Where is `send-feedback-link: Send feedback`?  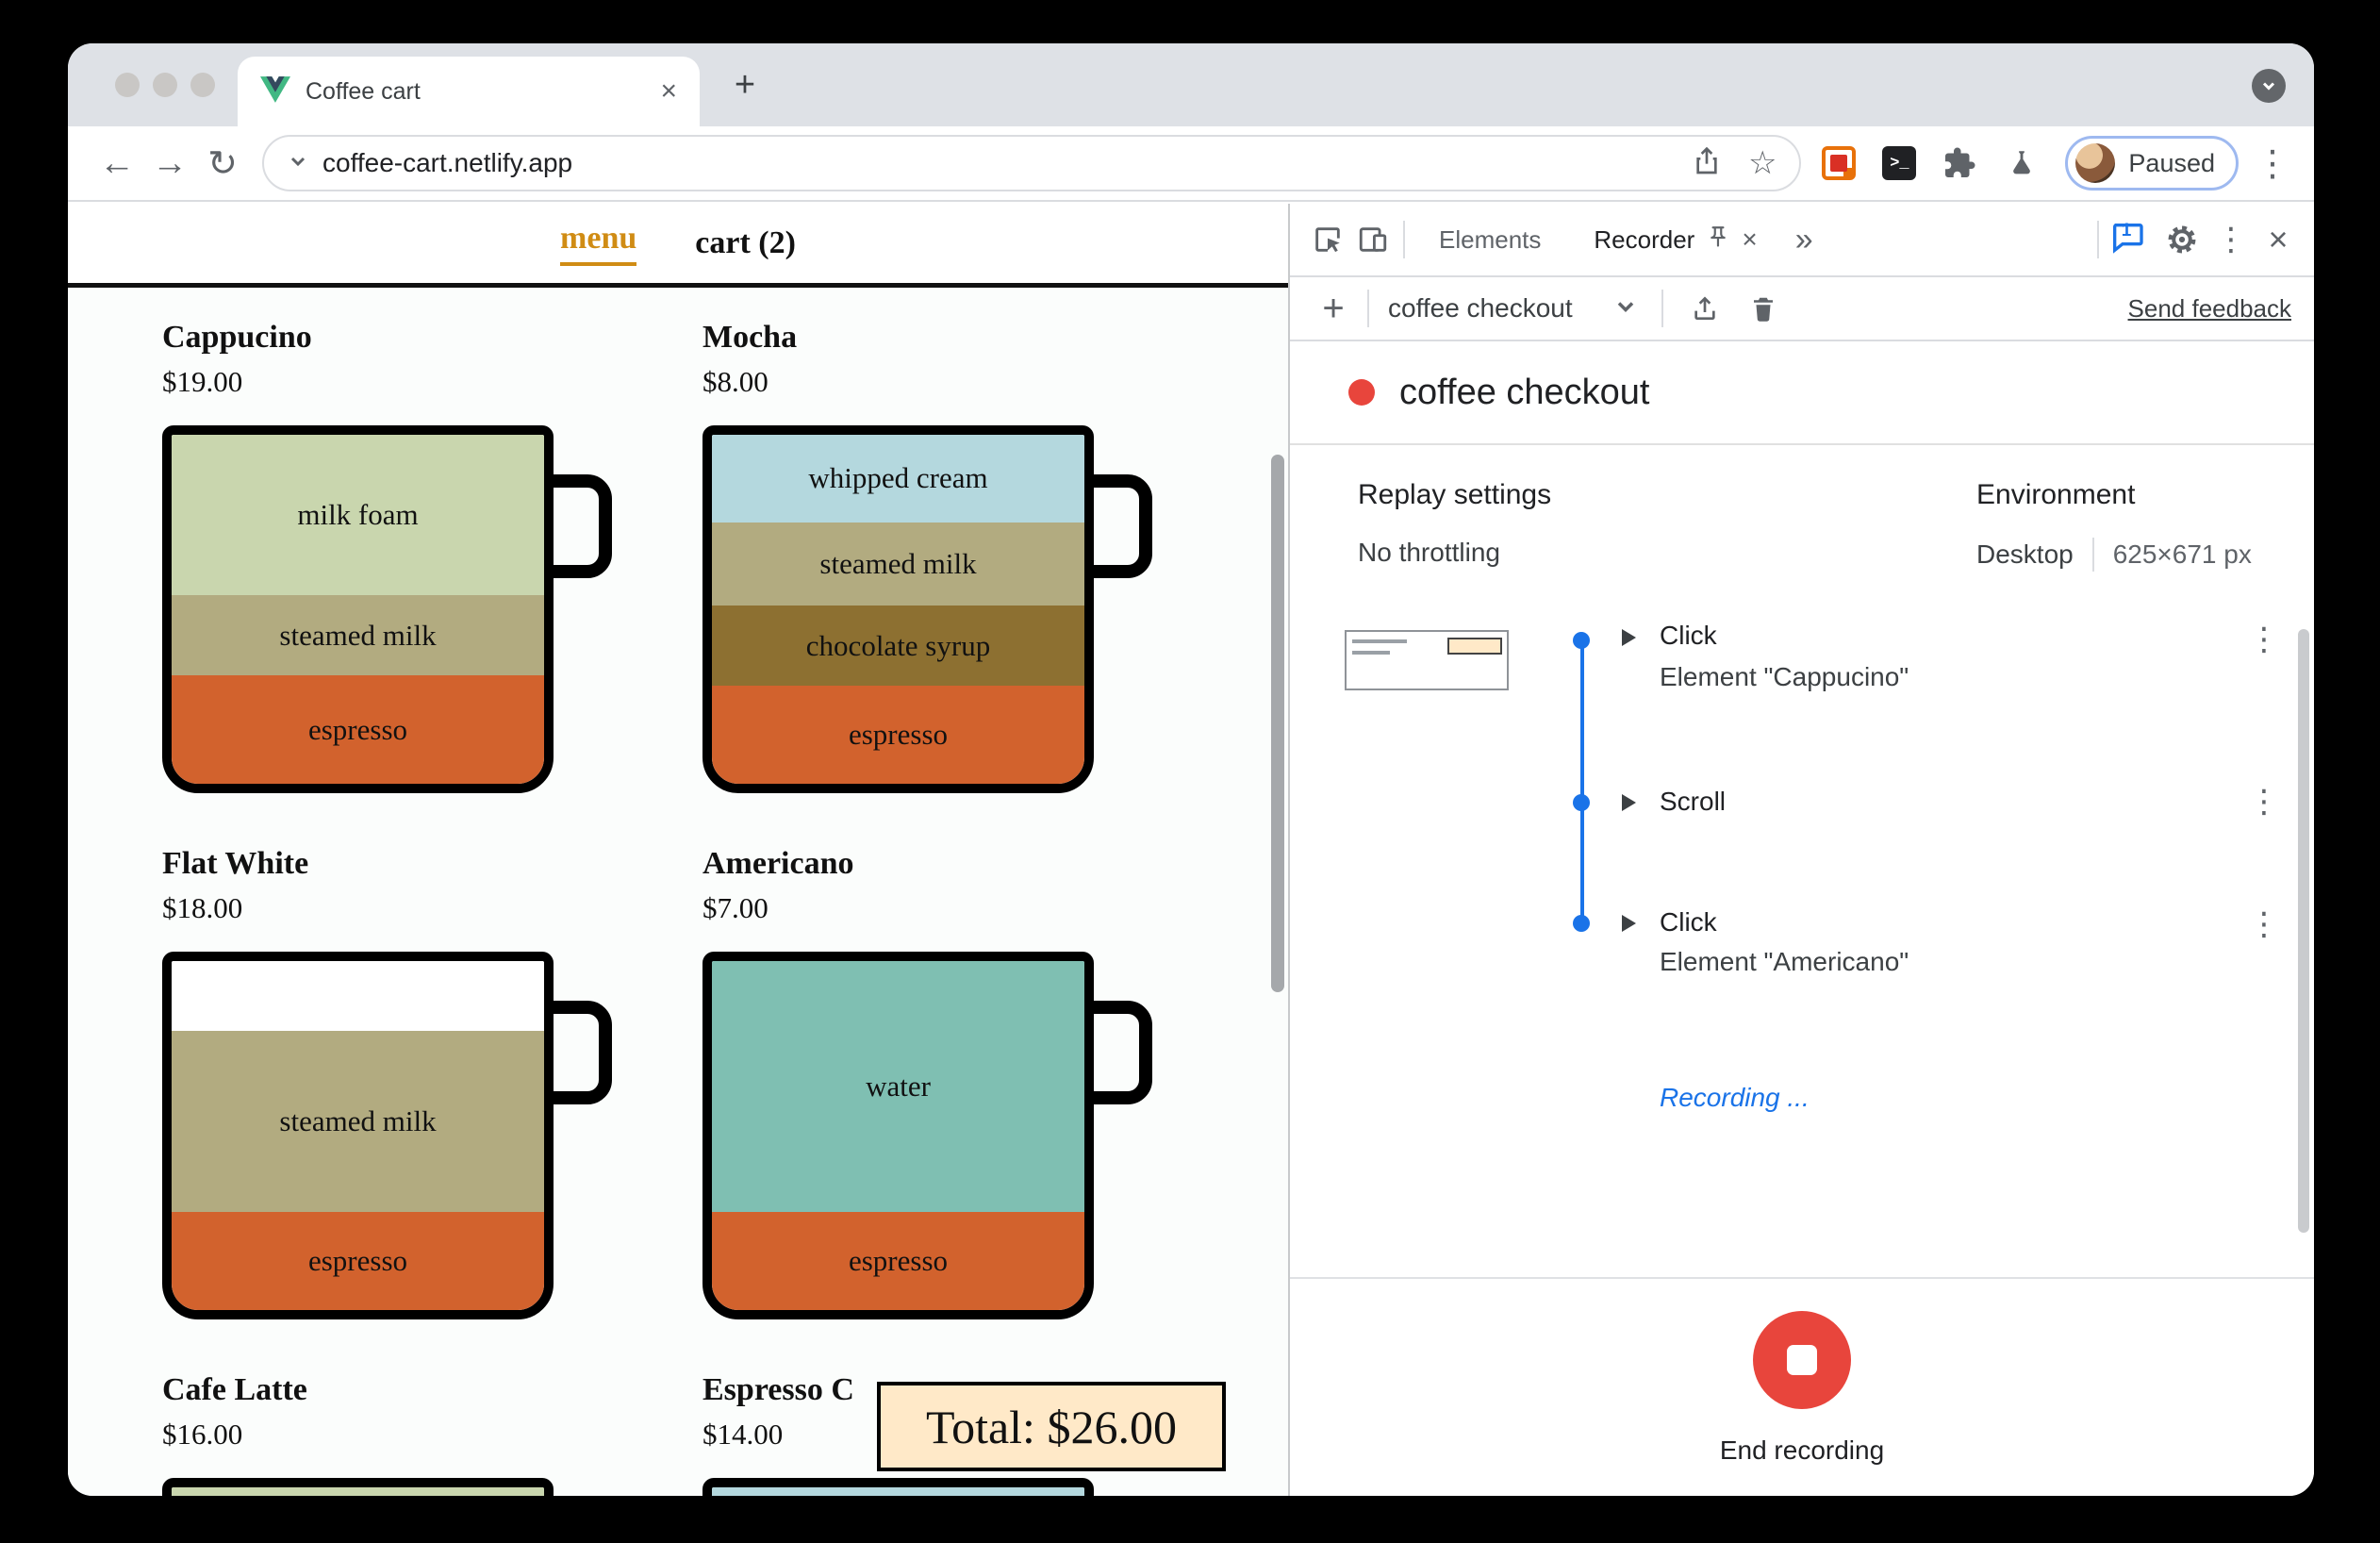
send-feedback-link: Send feedback is located at coordinates (2209, 309).